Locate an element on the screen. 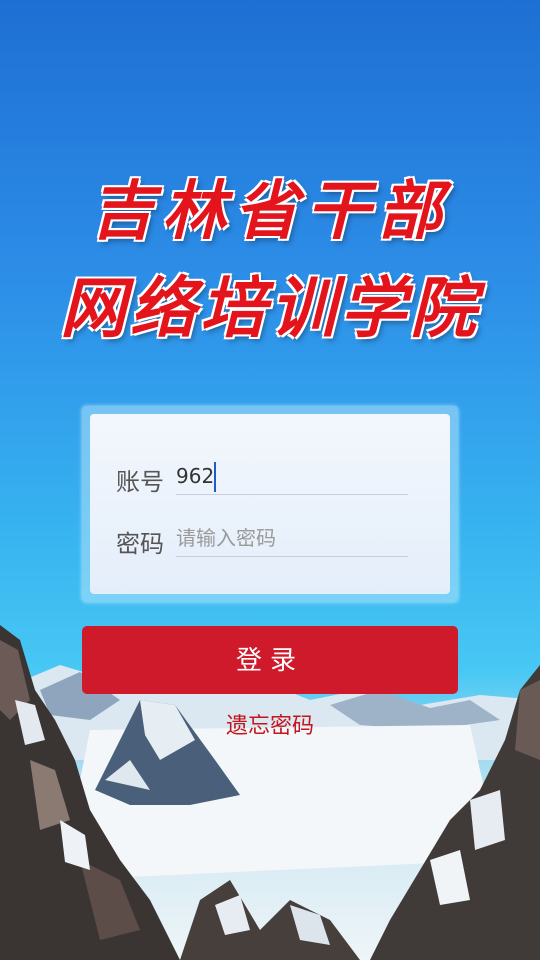  account-row: 账号 is located at coordinates (262, 475).